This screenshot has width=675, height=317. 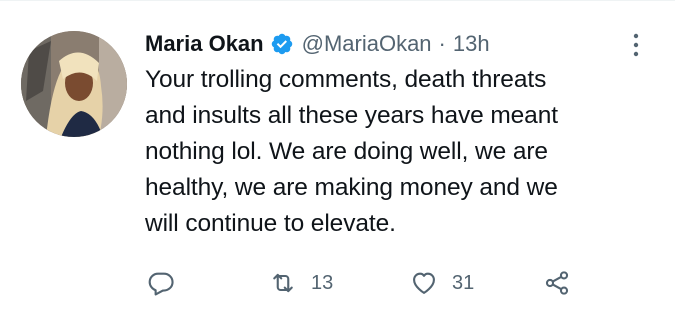 What do you see at coordinates (346, 79) in the screenshot?
I see `tweet-text-line: Your trolling comments, death threats` at bounding box center [346, 79].